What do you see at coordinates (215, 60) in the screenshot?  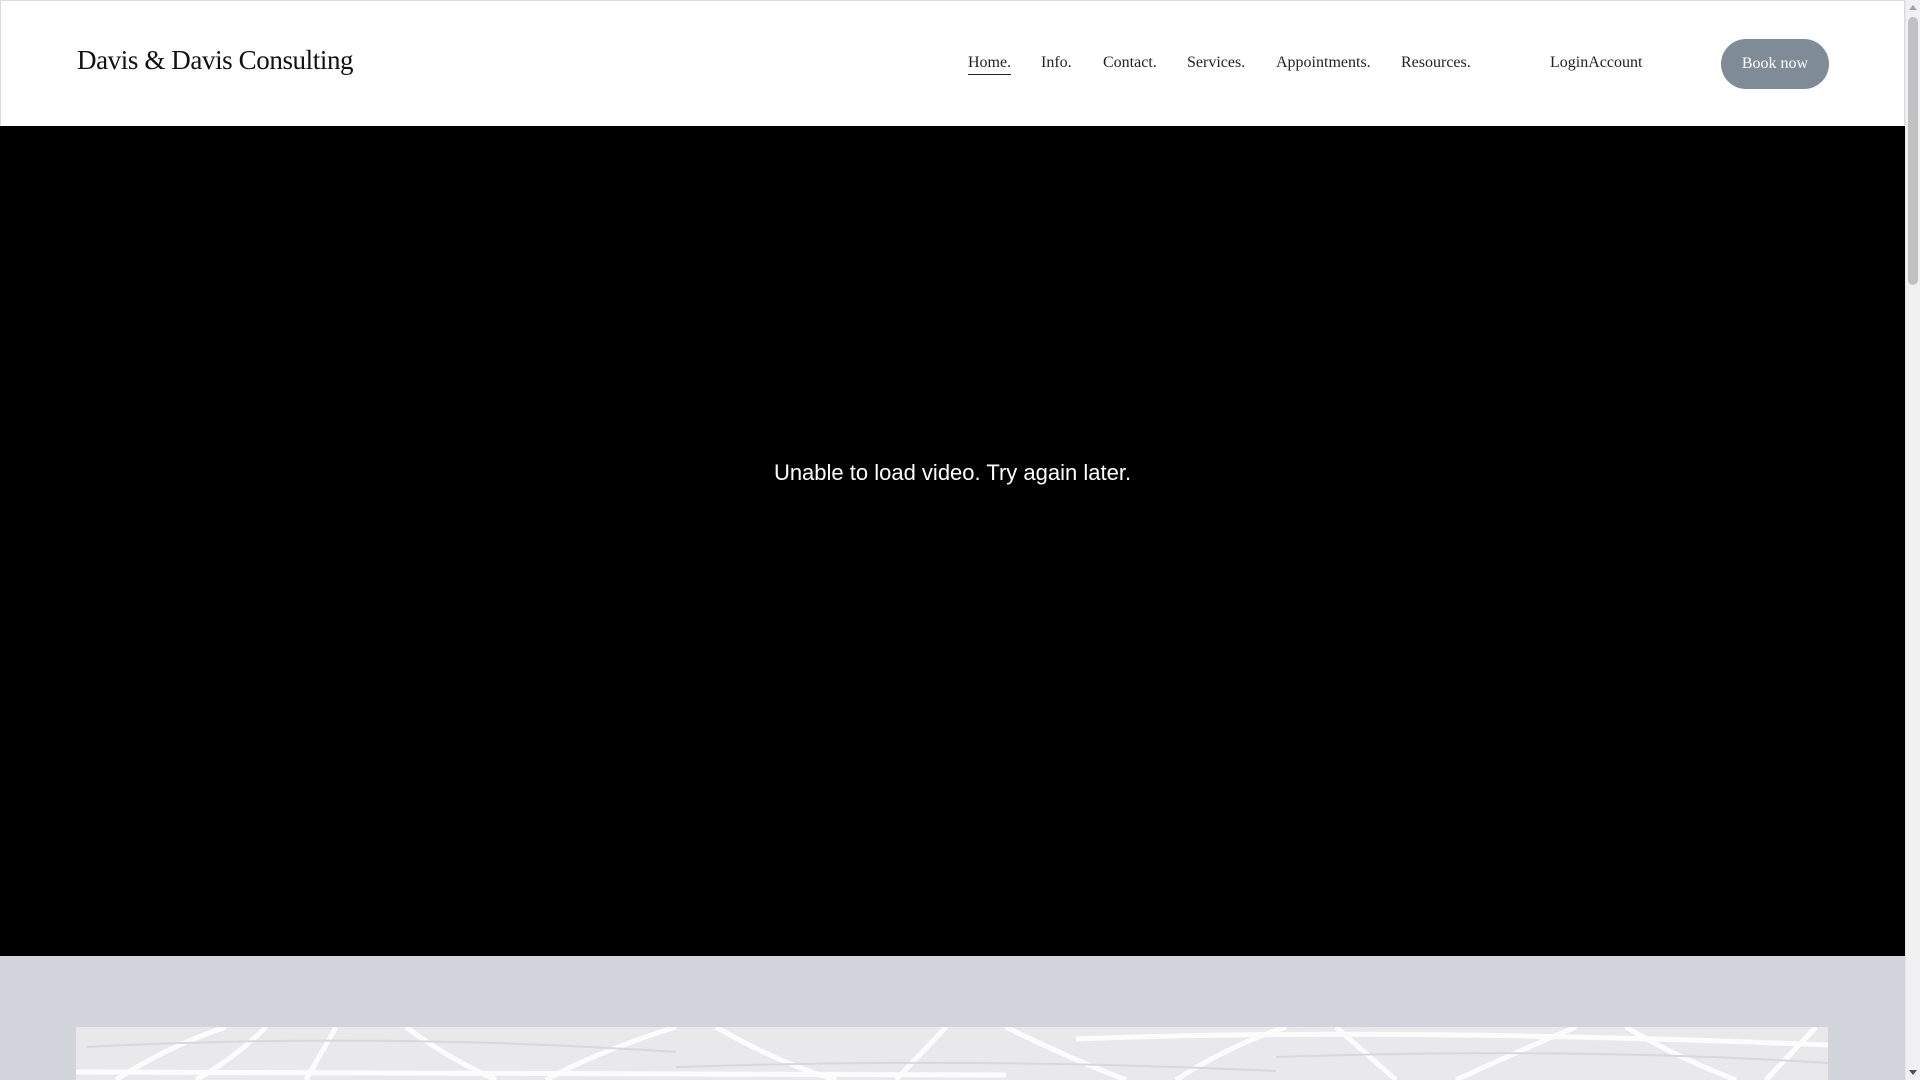 I see `site-title: Davis & Davis Consulting` at bounding box center [215, 60].